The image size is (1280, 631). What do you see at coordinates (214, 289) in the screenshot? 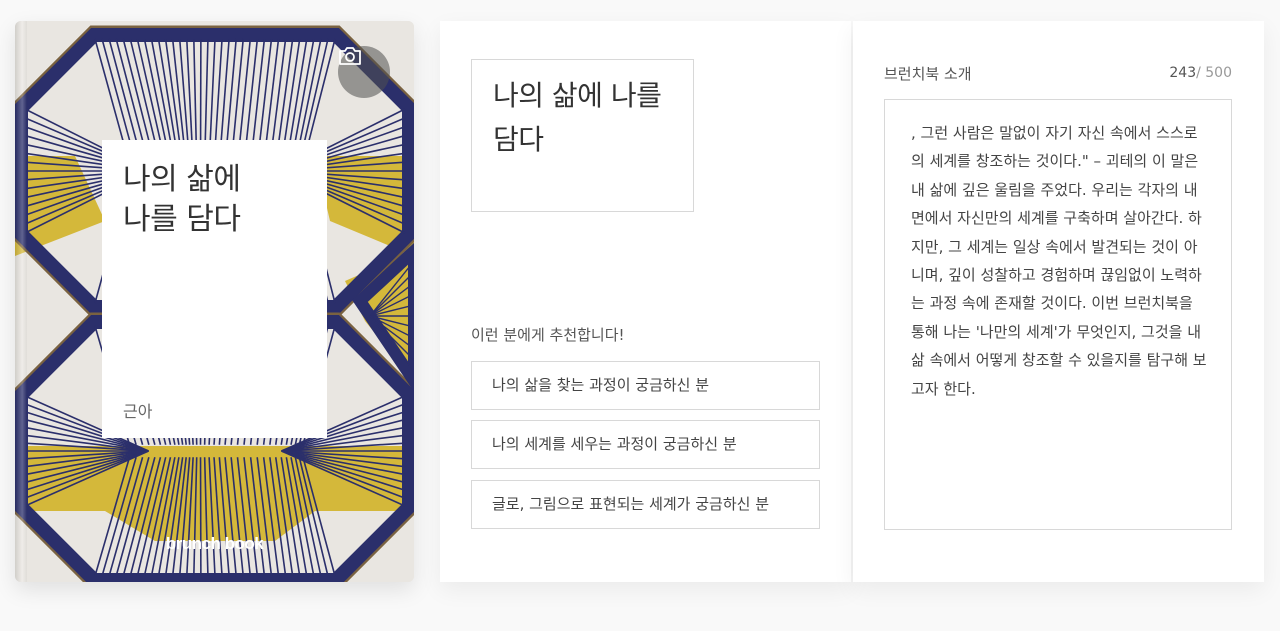
I see `cover-title-card: 나의 삶에 나를 담다 근아` at bounding box center [214, 289].